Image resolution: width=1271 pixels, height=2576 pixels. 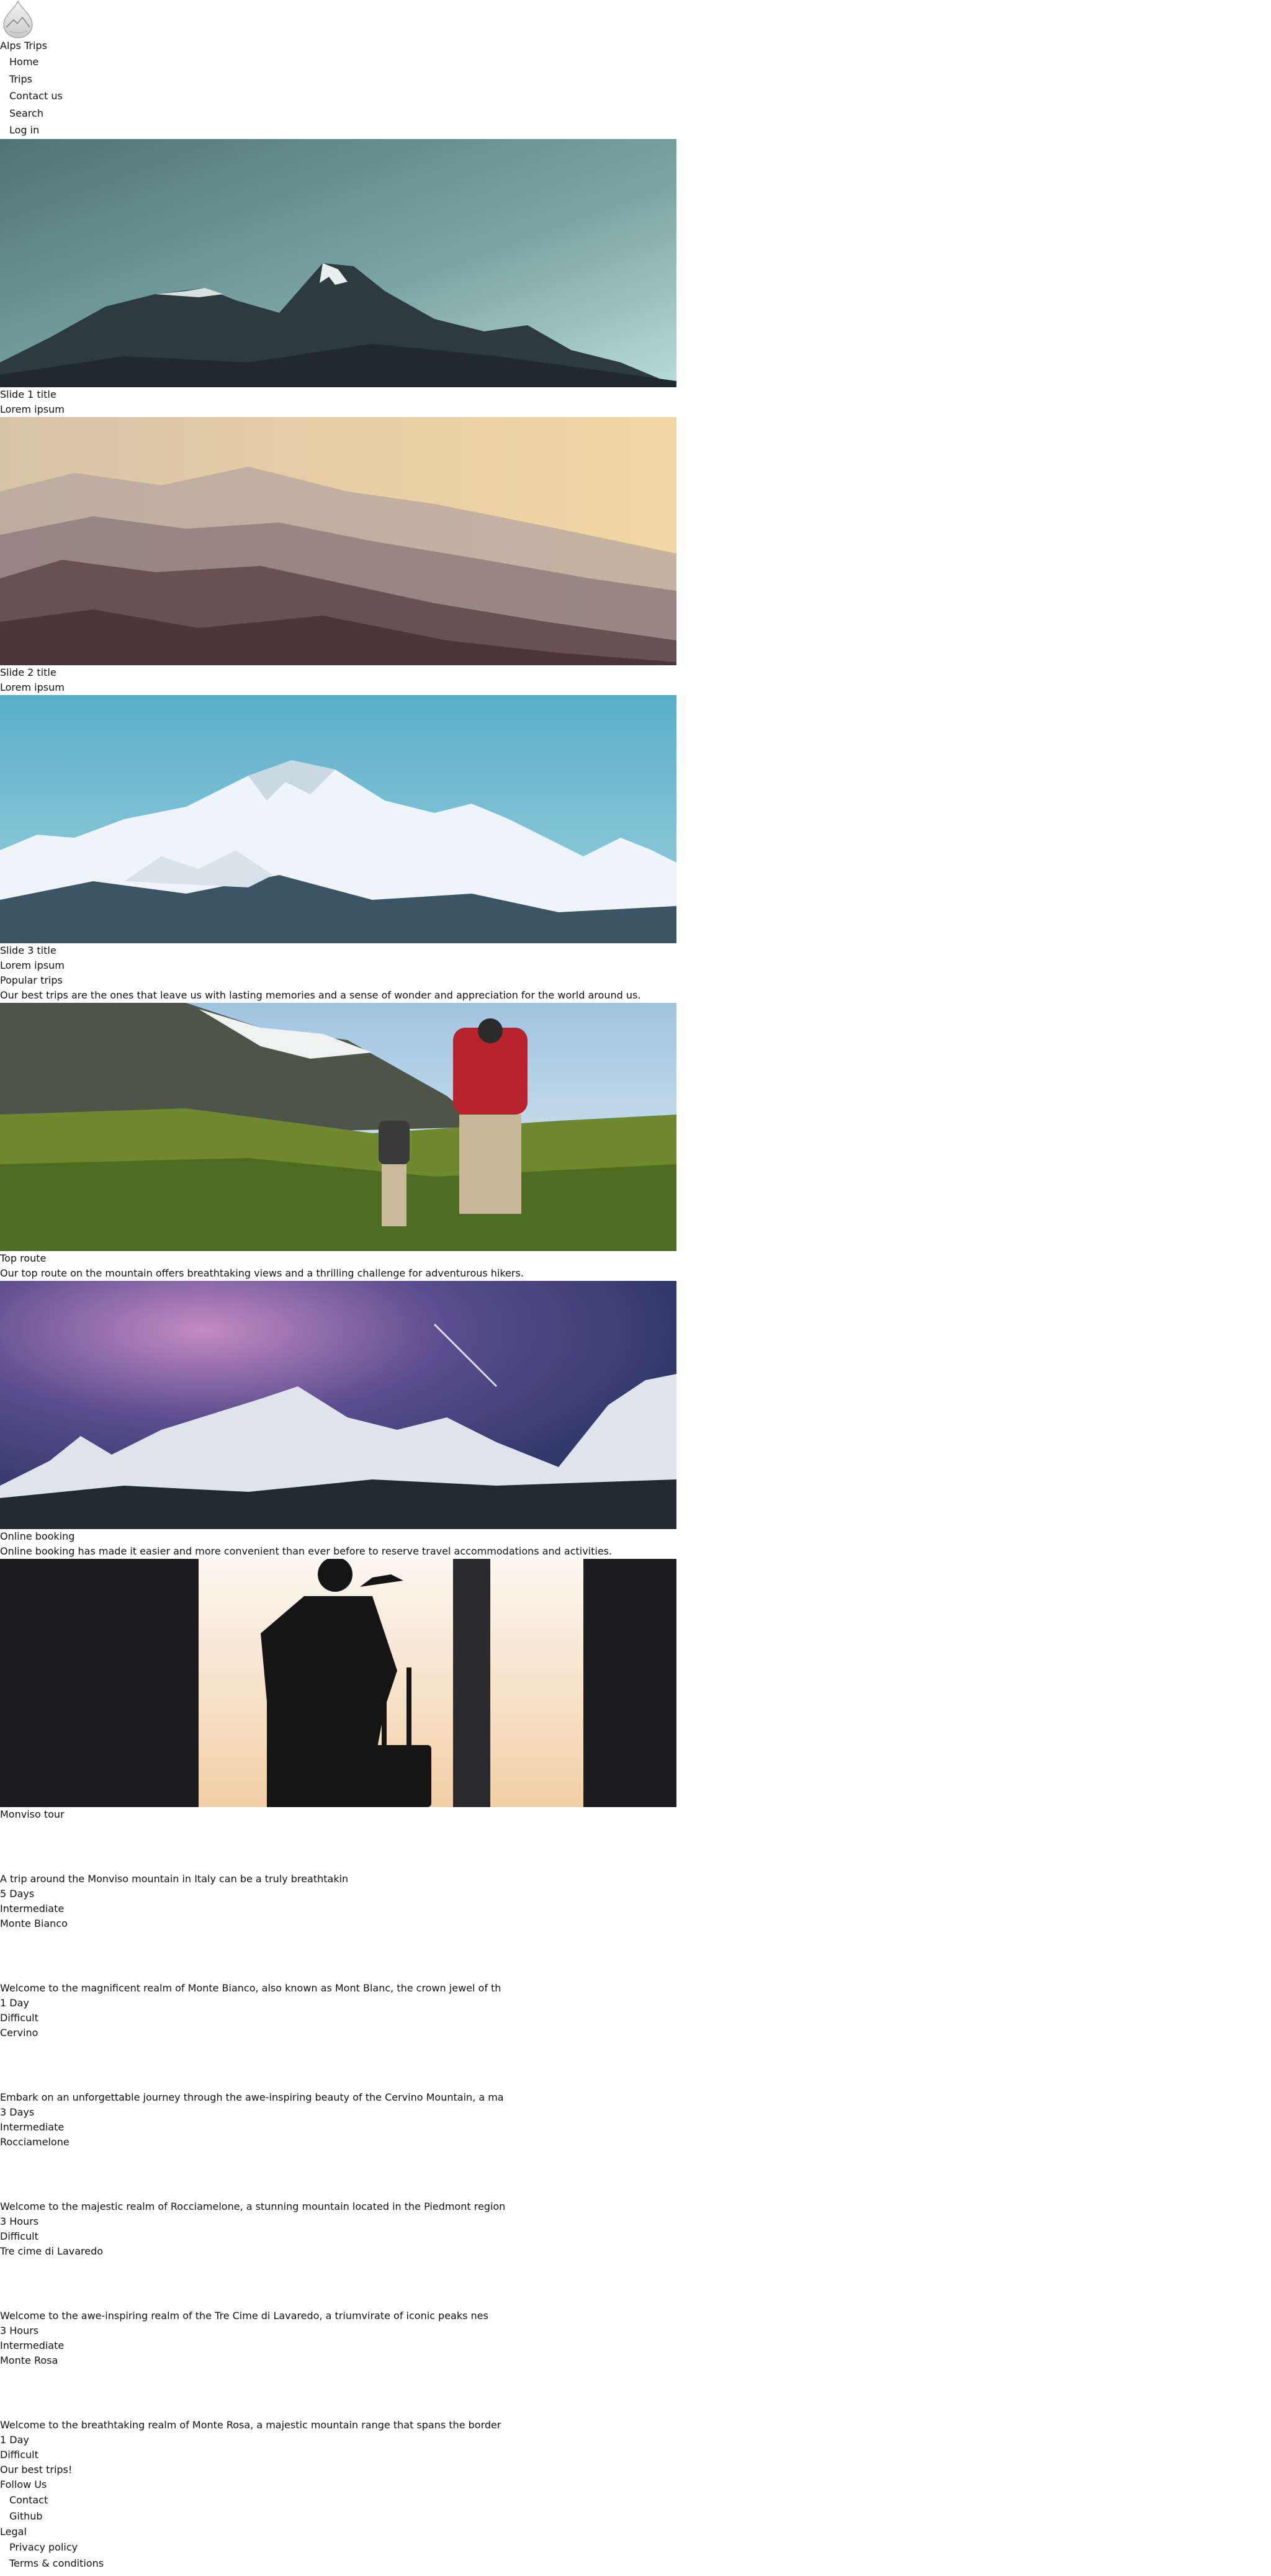 I want to click on trip-name: Cervino, so click(x=635, y=2033).